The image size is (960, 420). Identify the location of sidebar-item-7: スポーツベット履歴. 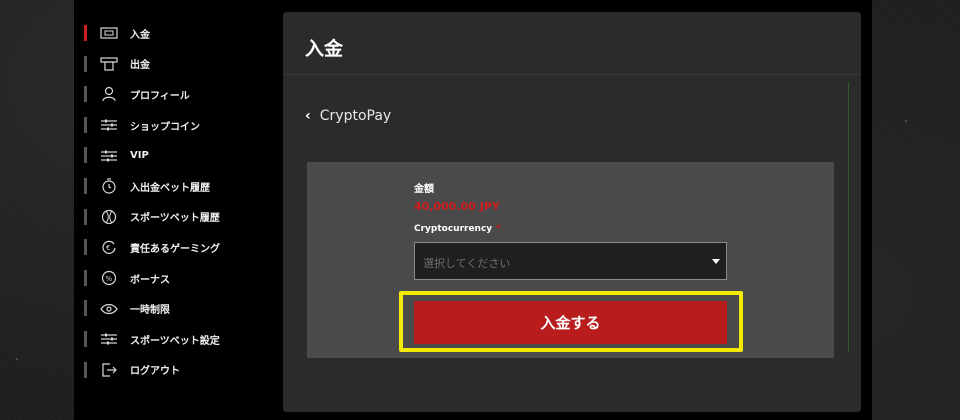
(179, 217).